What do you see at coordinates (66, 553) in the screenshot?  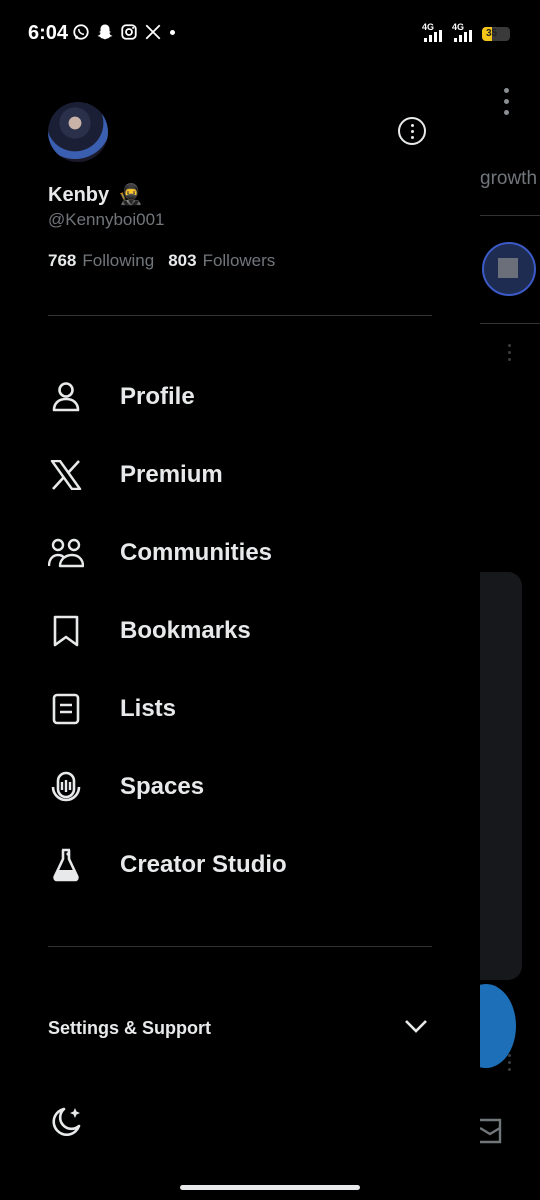 I see `communities-icon` at bounding box center [66, 553].